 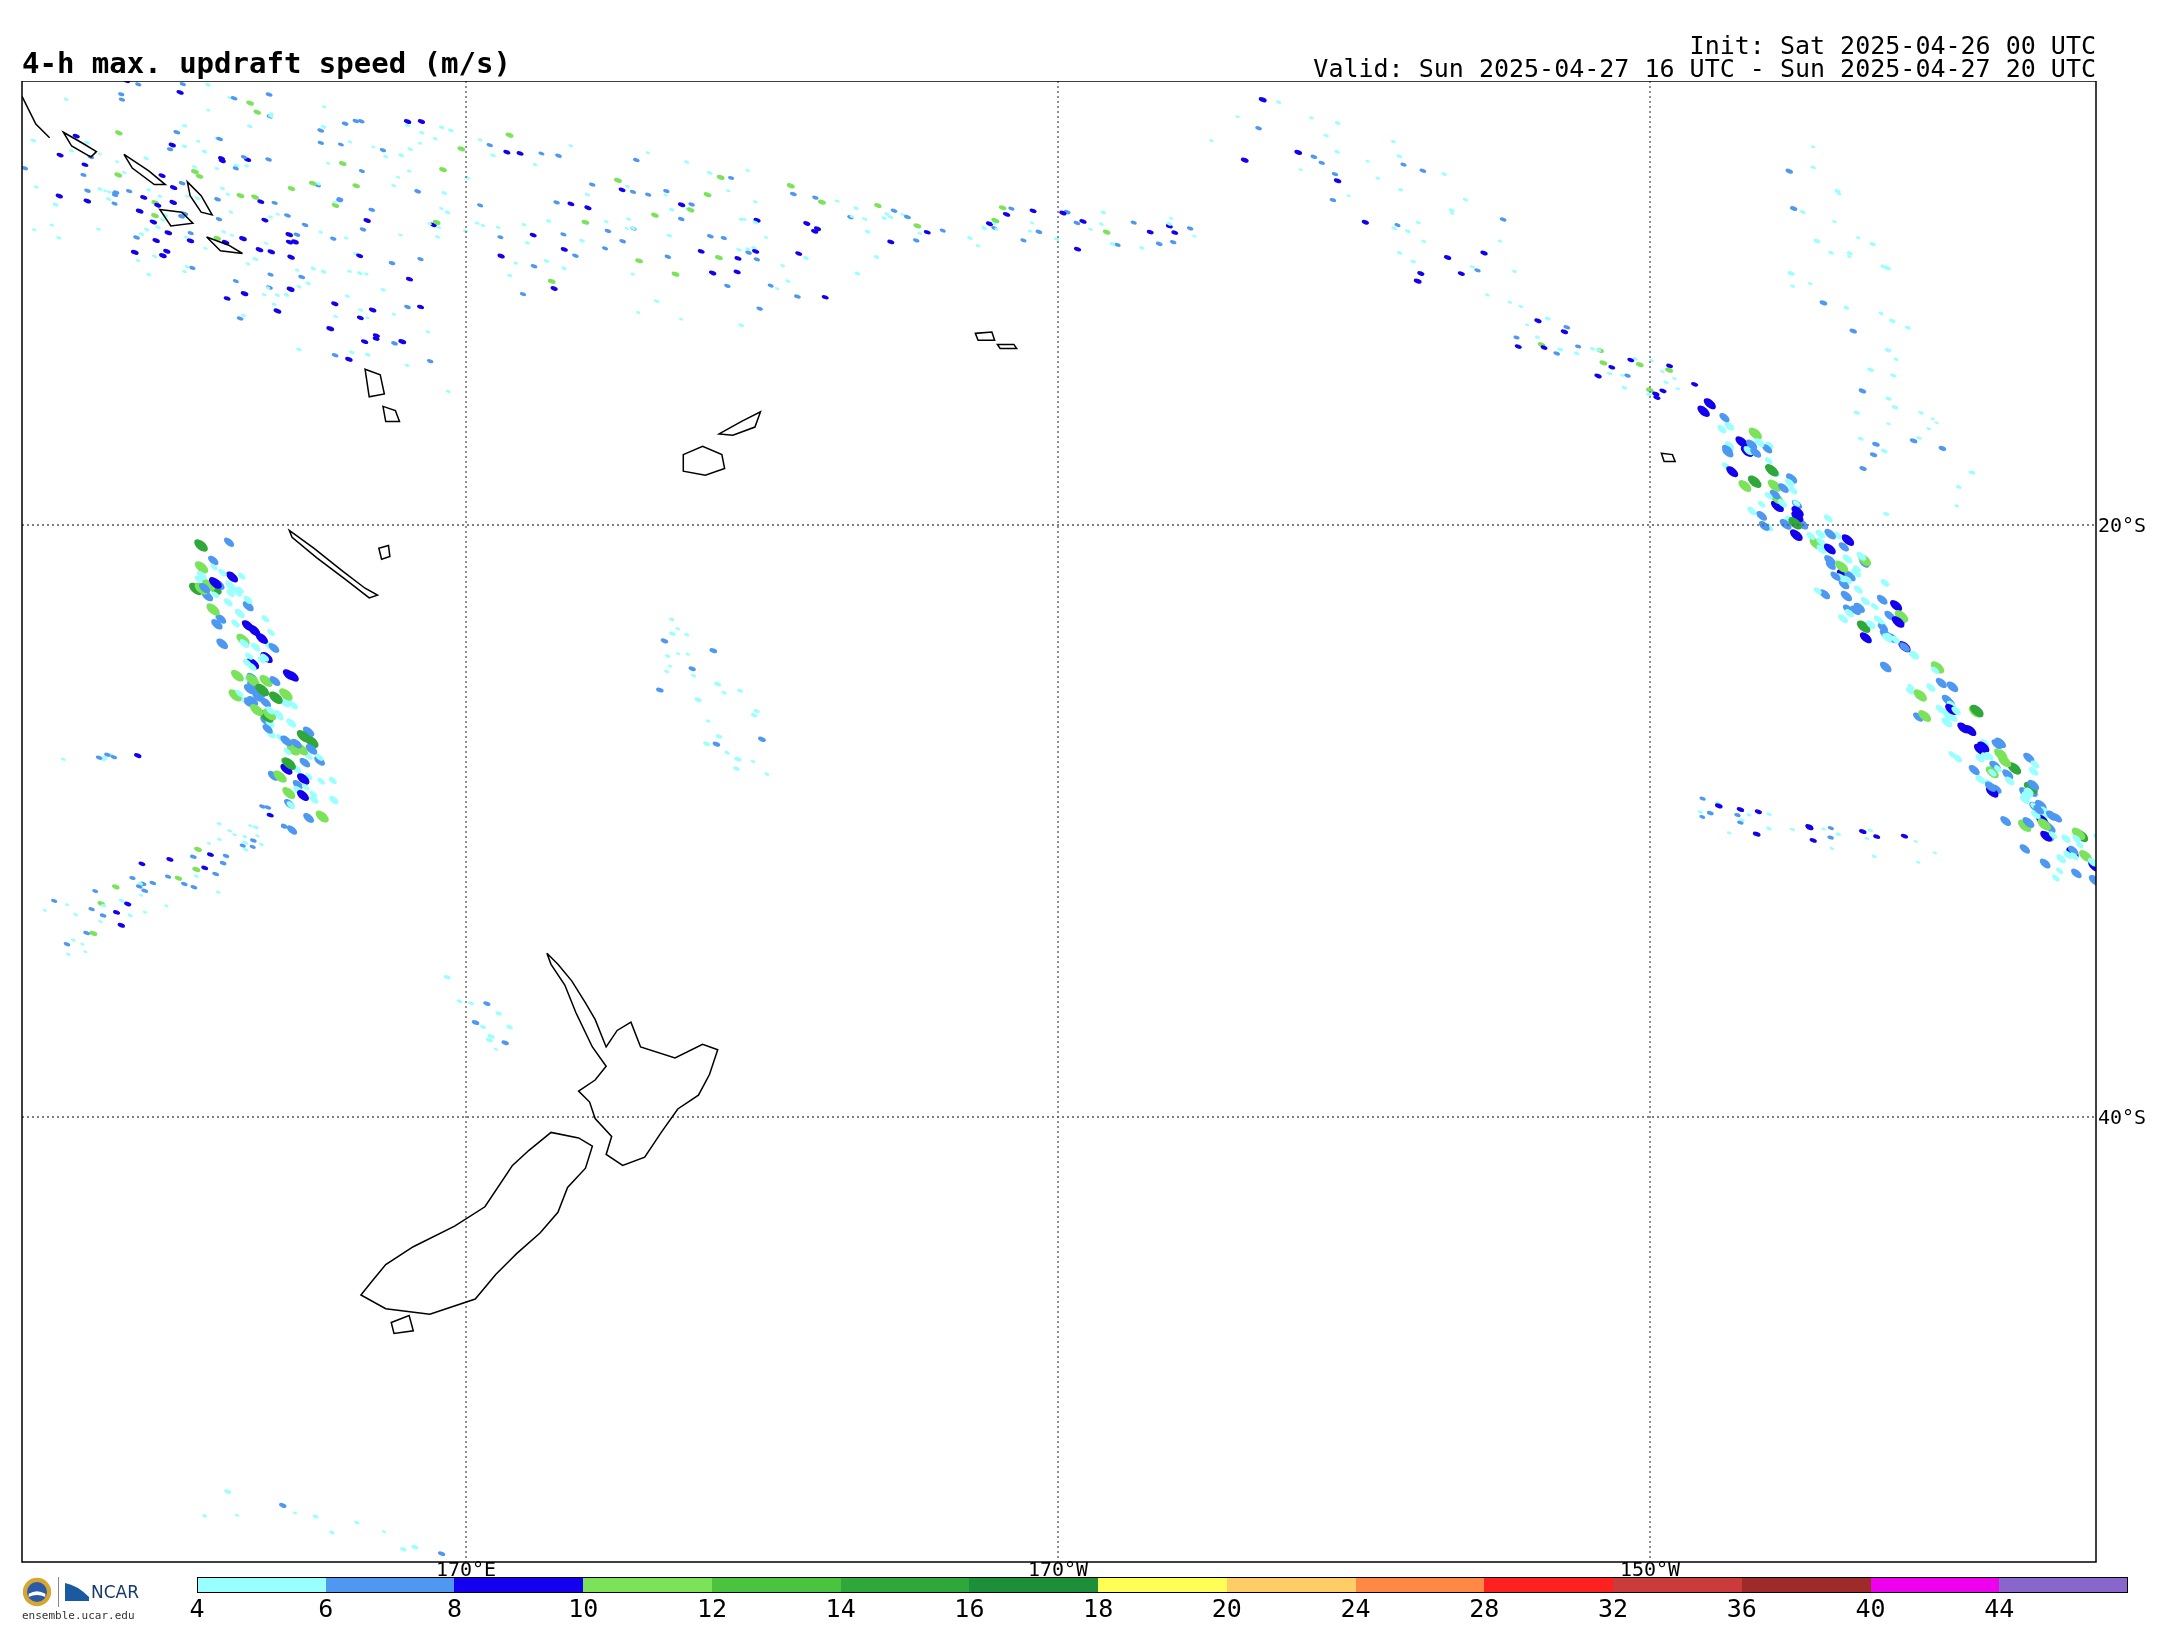 What do you see at coordinates (1098, 1609) in the screenshot?
I see `colorbar-label: 18` at bounding box center [1098, 1609].